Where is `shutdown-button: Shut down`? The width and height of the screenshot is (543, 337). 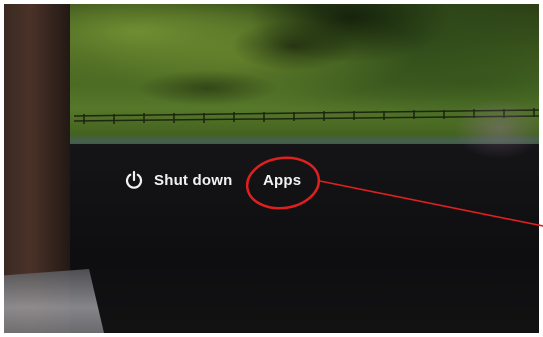
shutdown-button: Shut down is located at coordinates (178, 180).